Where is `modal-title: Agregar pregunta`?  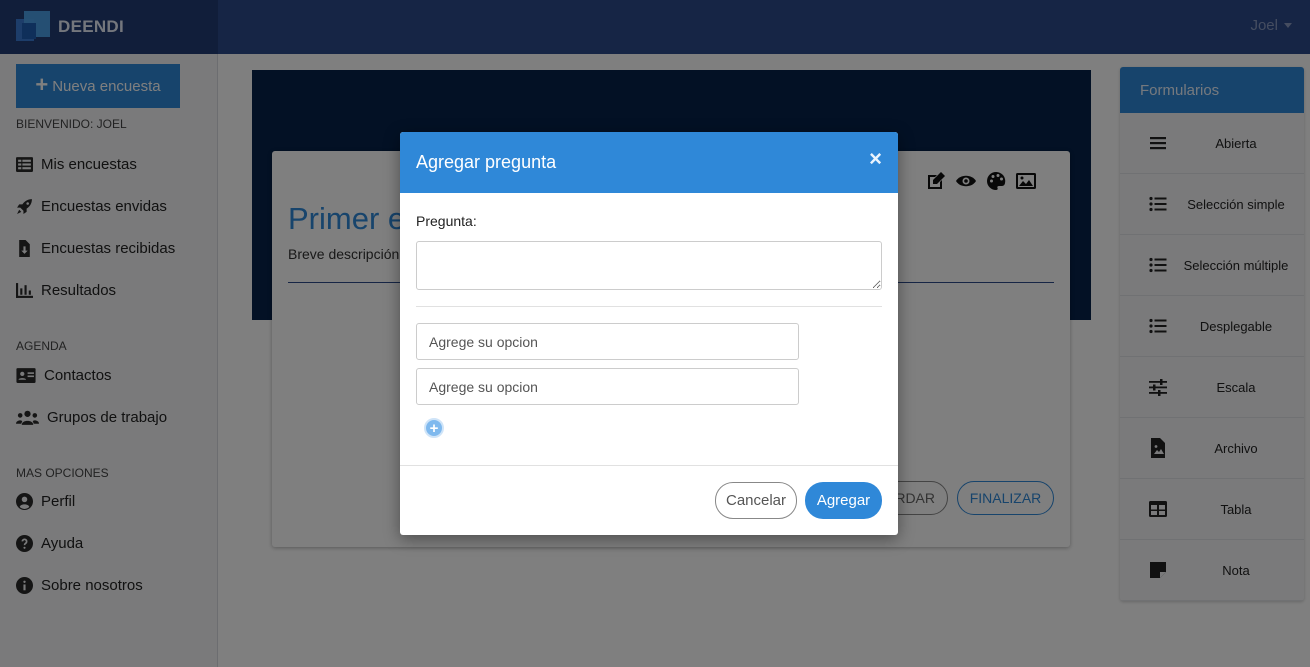 modal-title: Agregar pregunta is located at coordinates (486, 162).